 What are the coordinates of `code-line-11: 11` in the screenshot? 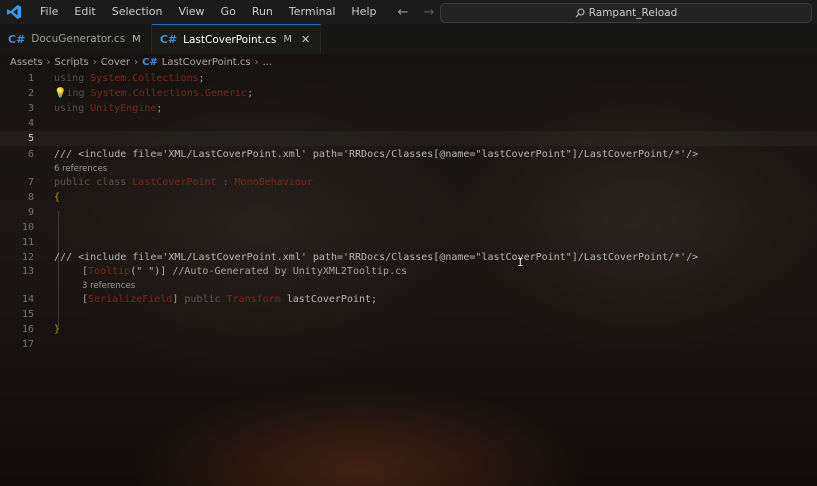 It's located at (408, 242).